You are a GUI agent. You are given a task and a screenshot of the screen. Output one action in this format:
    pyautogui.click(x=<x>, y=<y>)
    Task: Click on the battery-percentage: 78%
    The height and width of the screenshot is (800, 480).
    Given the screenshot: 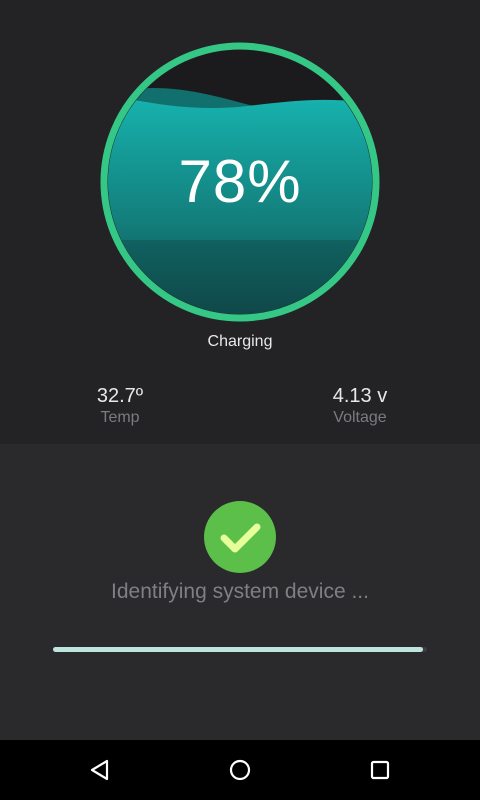 What is the action you would take?
    pyautogui.click(x=240, y=181)
    